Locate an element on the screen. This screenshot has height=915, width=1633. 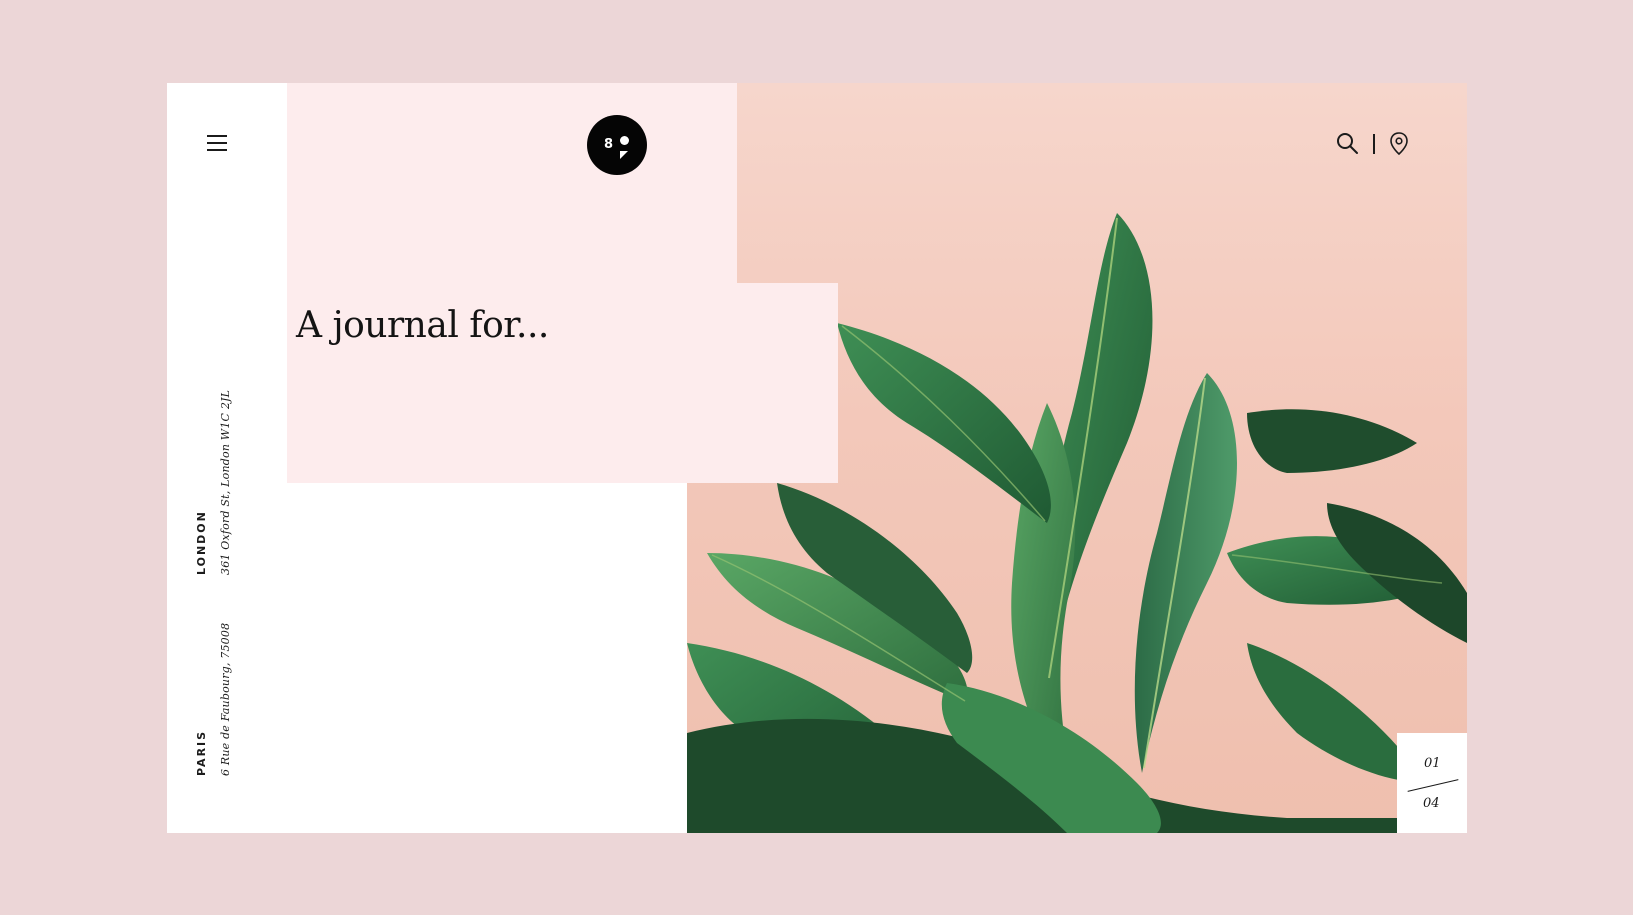
pager-total: 04 is located at coordinates (1431, 803).